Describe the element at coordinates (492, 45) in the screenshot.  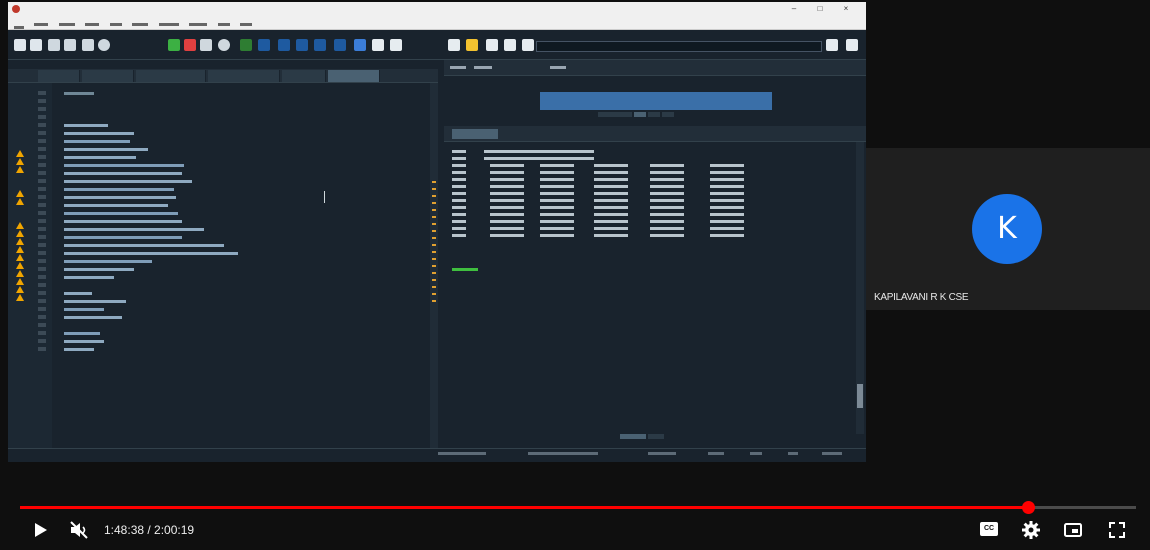
I see `back-arrow-icon` at that location.